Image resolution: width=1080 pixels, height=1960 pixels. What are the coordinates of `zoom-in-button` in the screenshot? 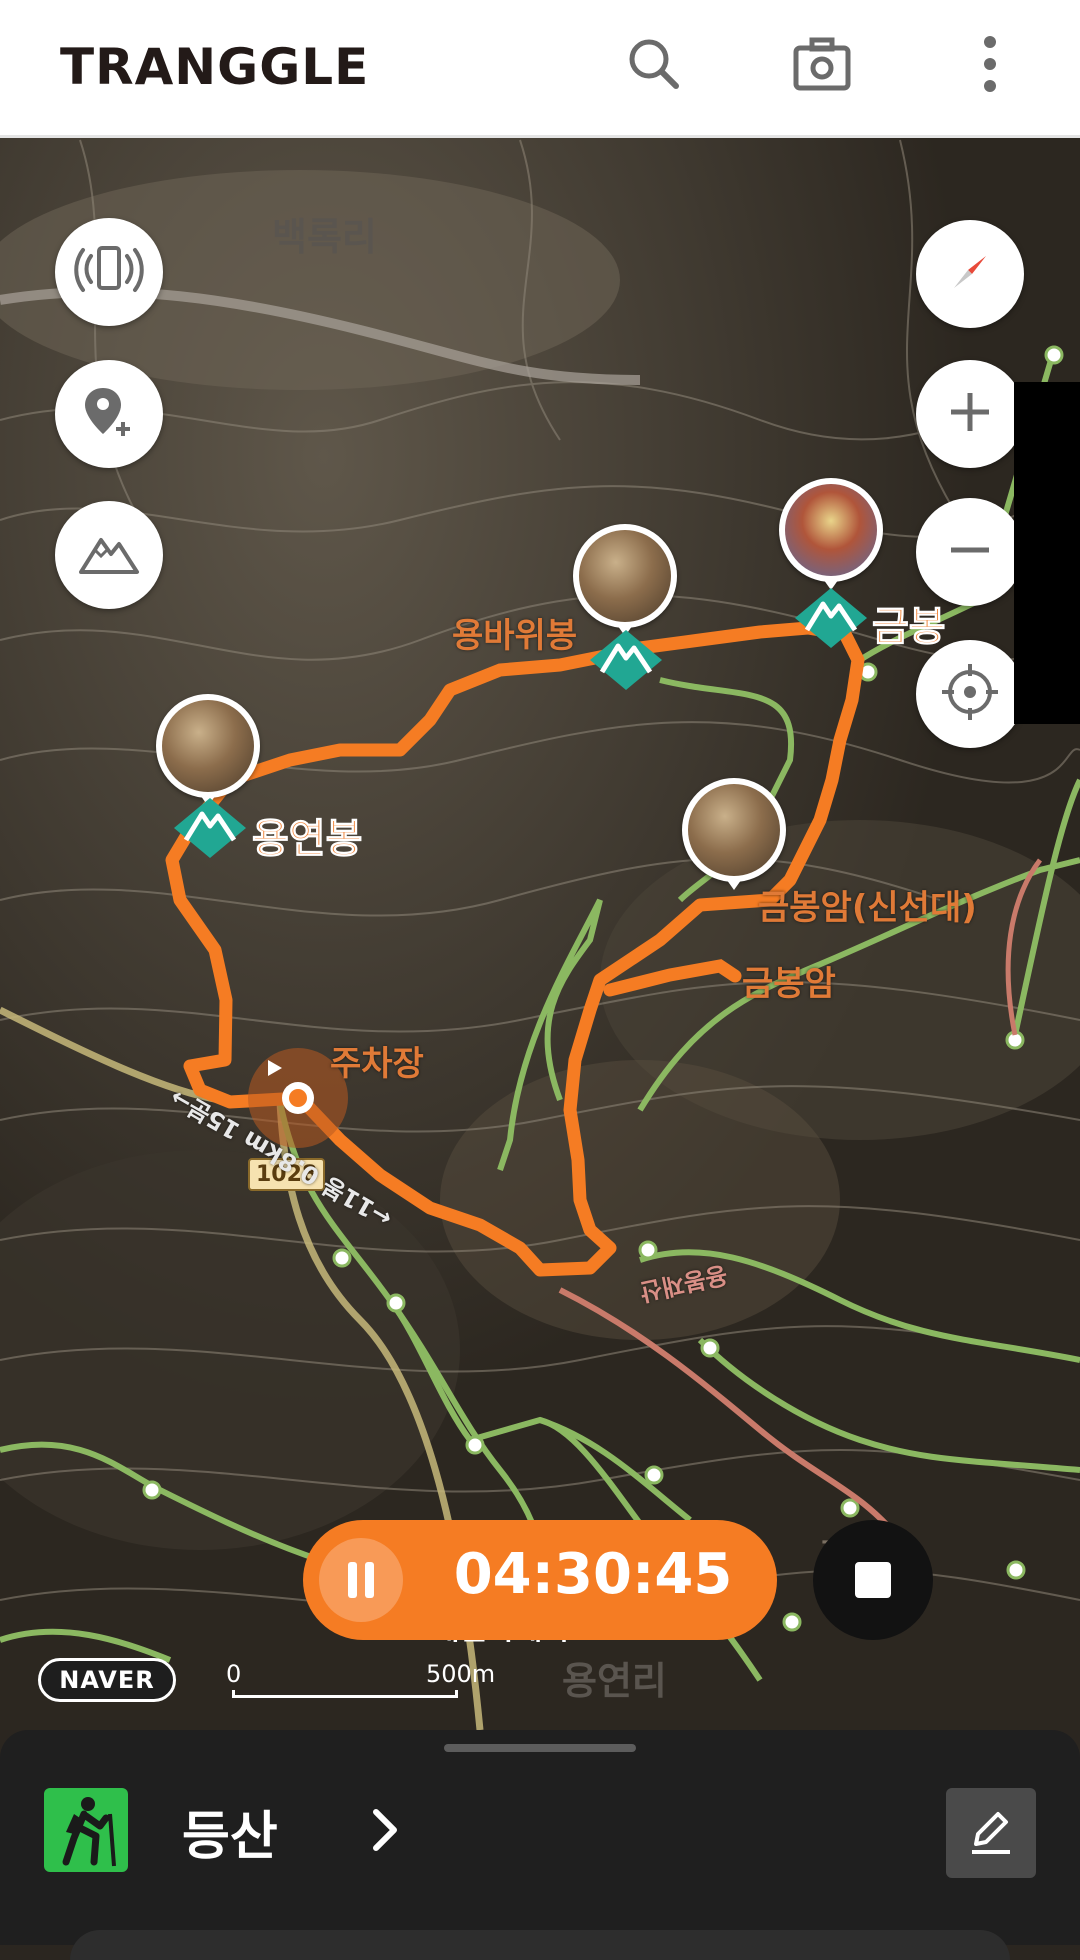 It's located at (970, 414).